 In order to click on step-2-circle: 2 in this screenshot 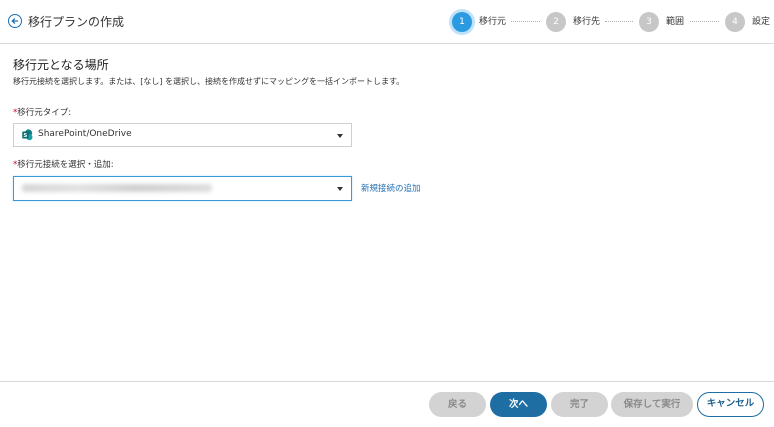, I will do `click(556, 22)`.